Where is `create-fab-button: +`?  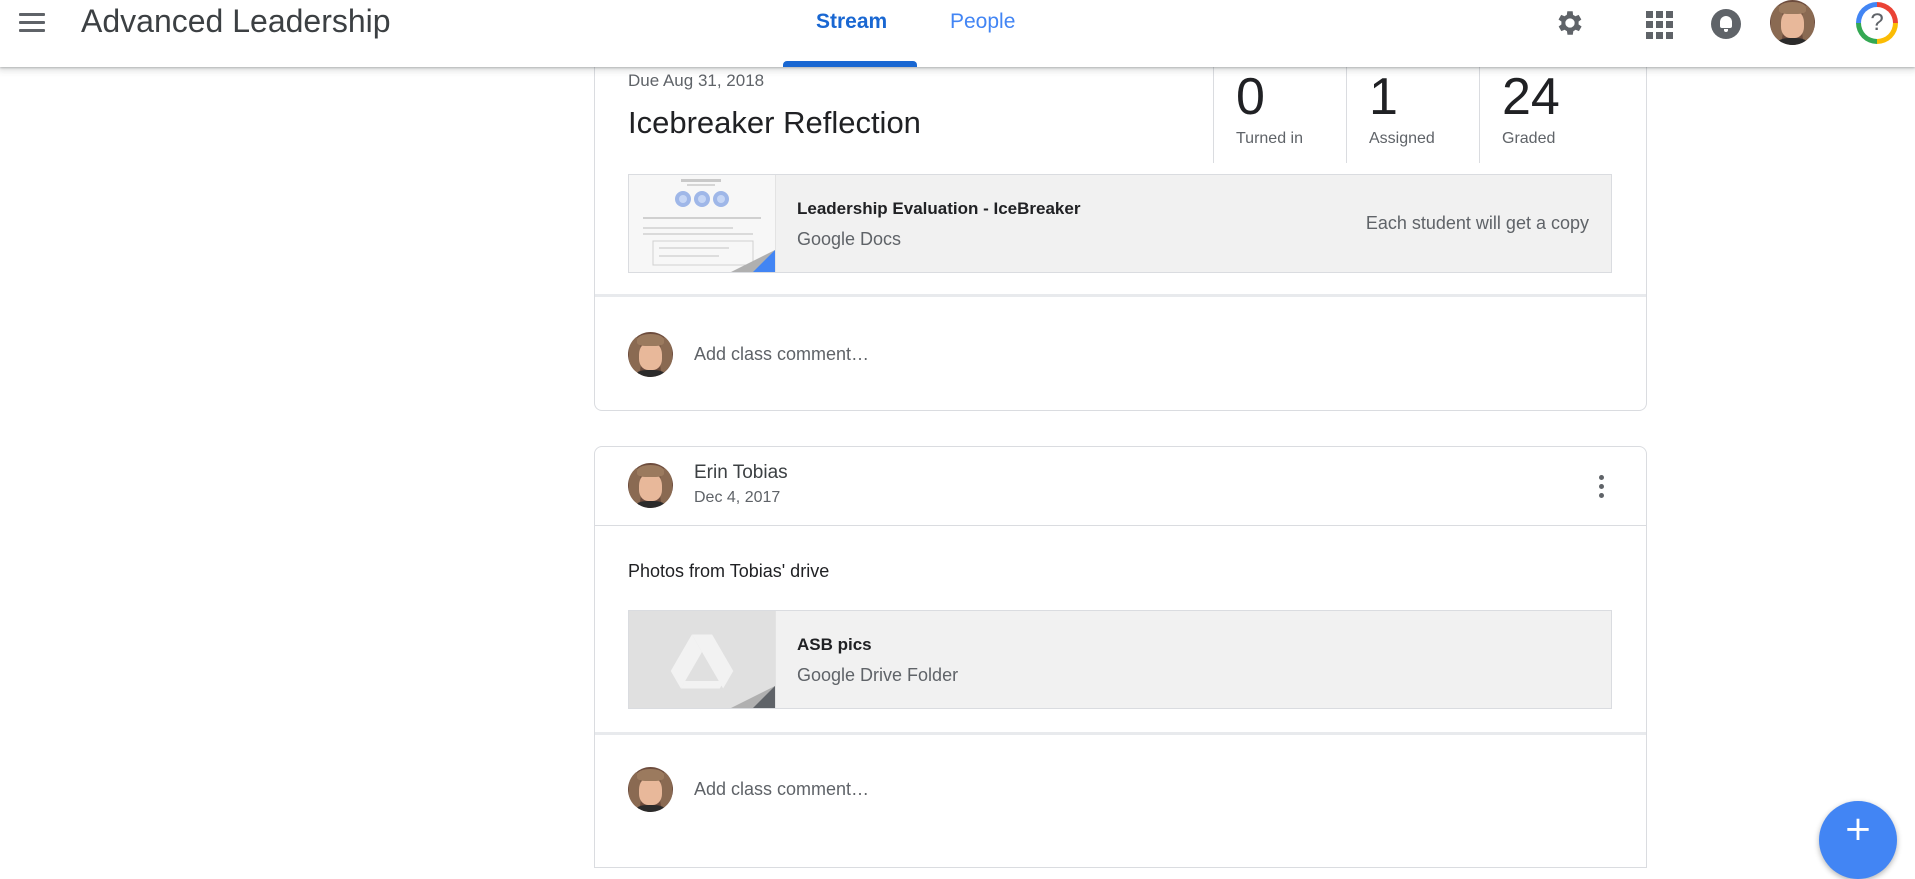 create-fab-button: + is located at coordinates (1858, 840).